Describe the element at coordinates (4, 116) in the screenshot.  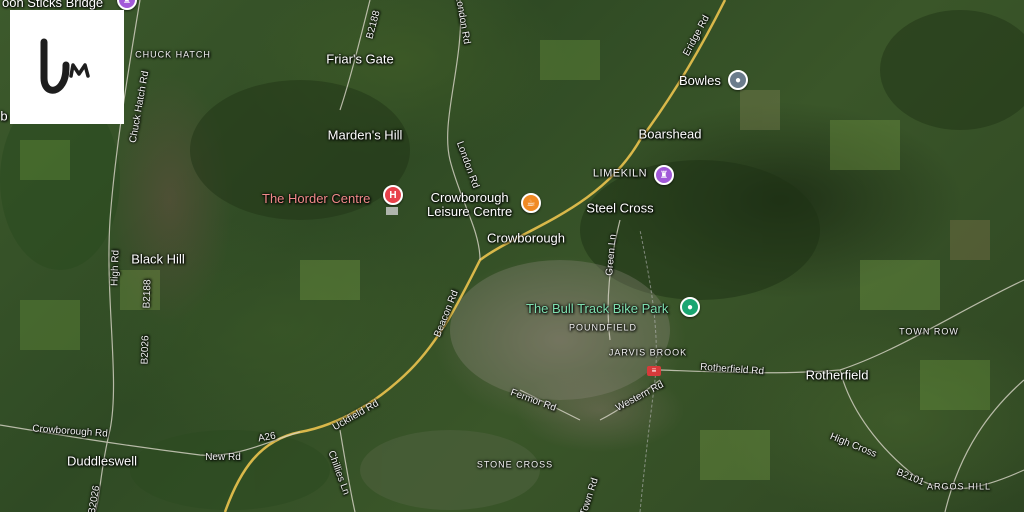
I see `partial-left-label: b` at that location.